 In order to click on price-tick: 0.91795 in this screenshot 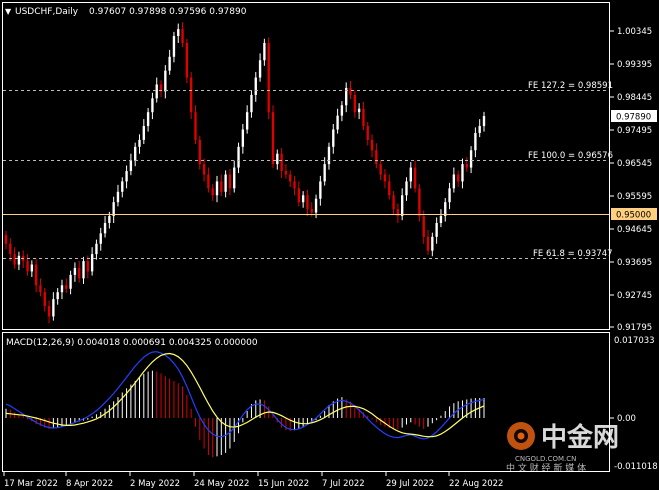, I will do `click(634, 328)`.